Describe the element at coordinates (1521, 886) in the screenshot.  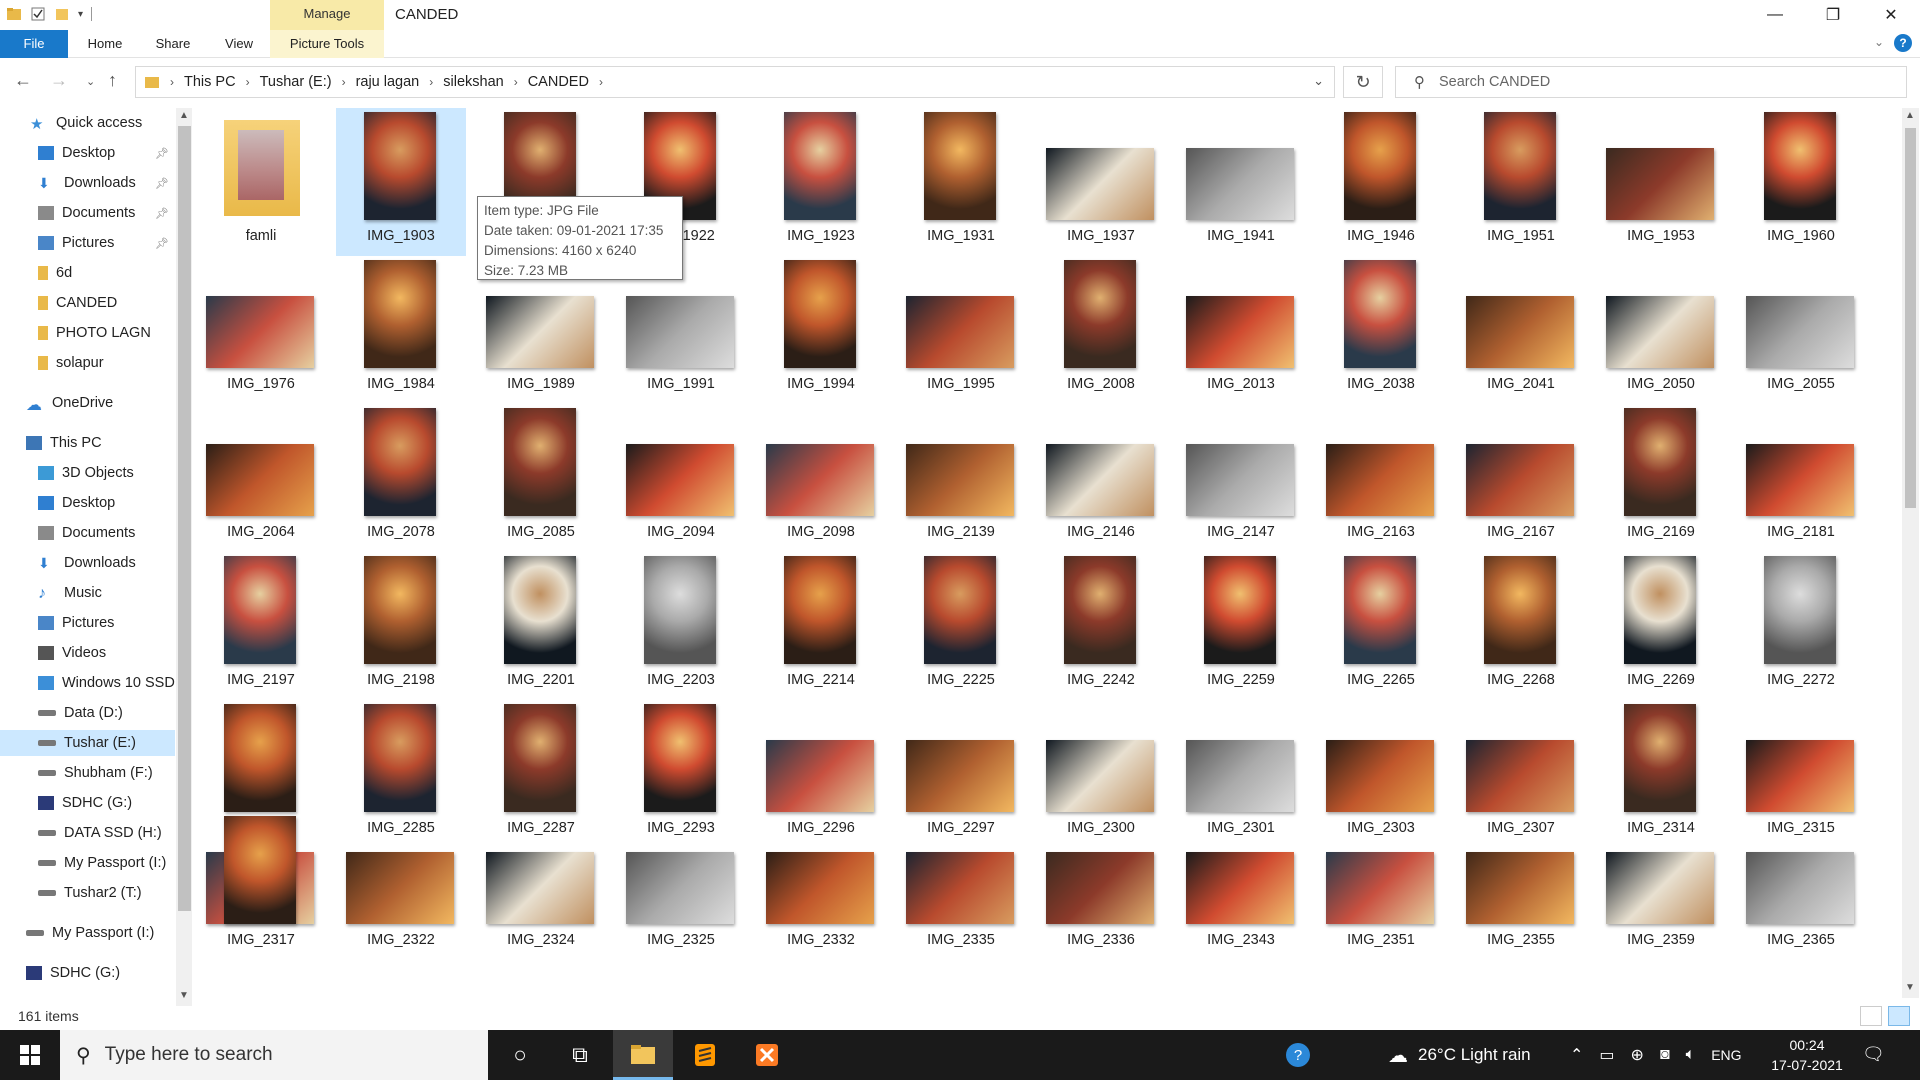
I see `file-tile: IMG_2355` at that location.